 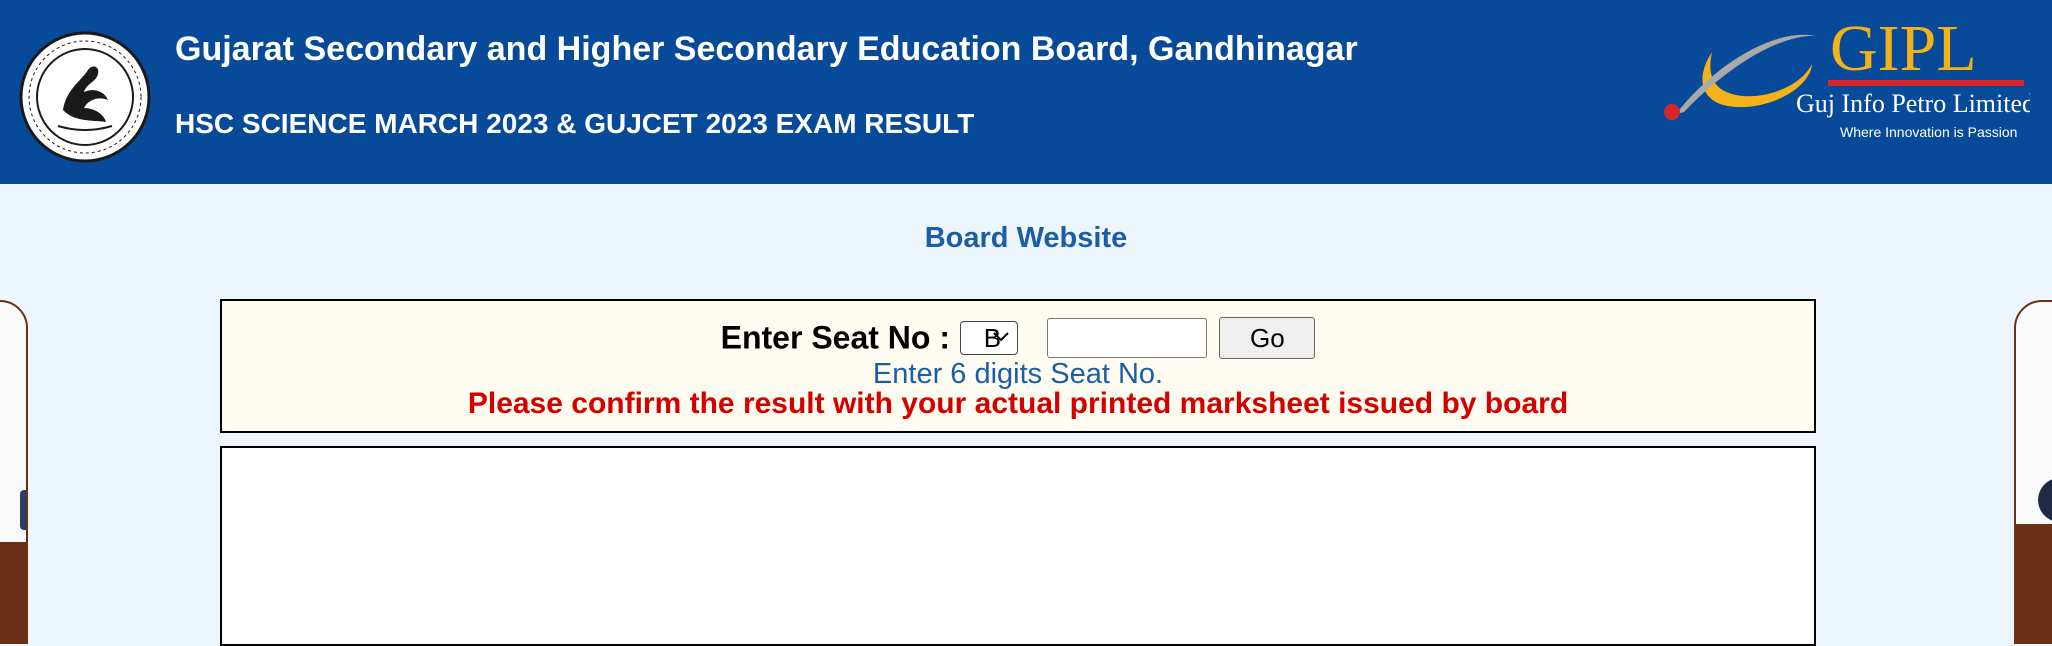 What do you see at coordinates (1913, 103) in the screenshot?
I see `gipl-name-text: Guj Info Petro Limited` at bounding box center [1913, 103].